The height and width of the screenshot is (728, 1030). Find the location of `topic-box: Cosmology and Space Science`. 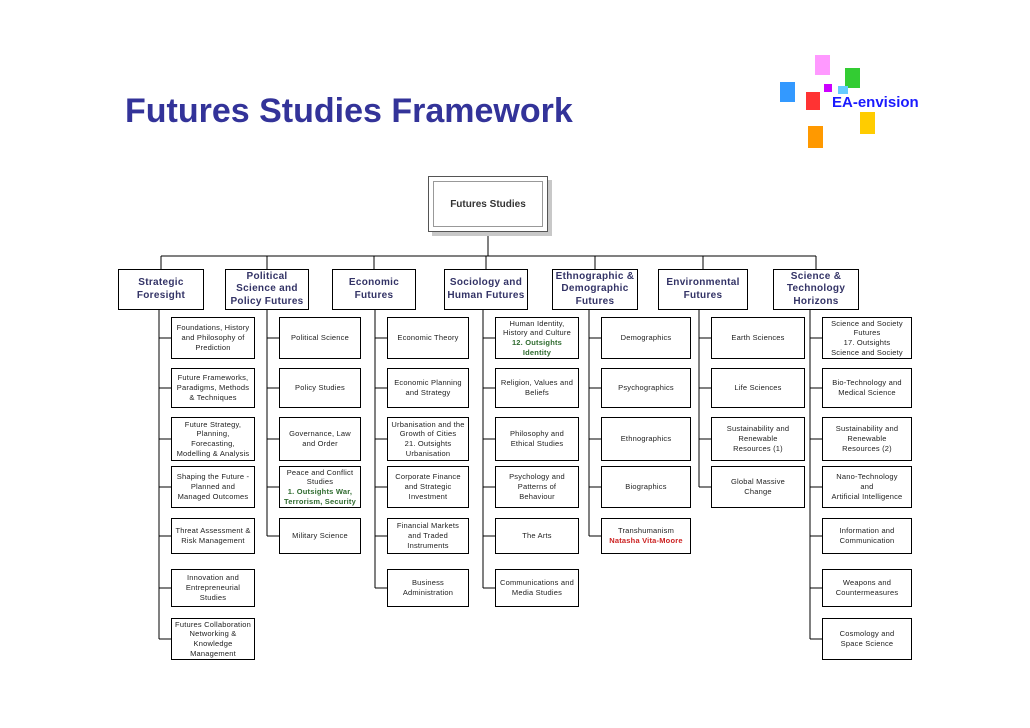

topic-box: Cosmology and Space Science is located at coordinates (867, 639).